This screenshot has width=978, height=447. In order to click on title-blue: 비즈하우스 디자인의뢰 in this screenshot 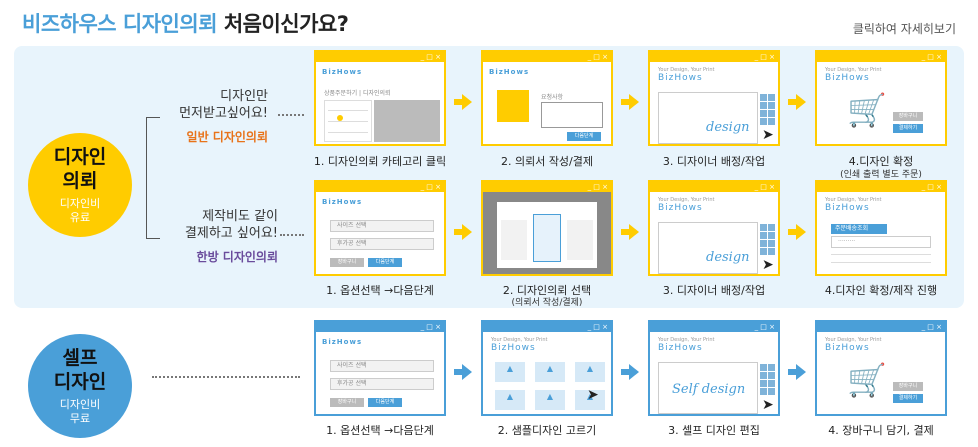, I will do `click(120, 24)`.